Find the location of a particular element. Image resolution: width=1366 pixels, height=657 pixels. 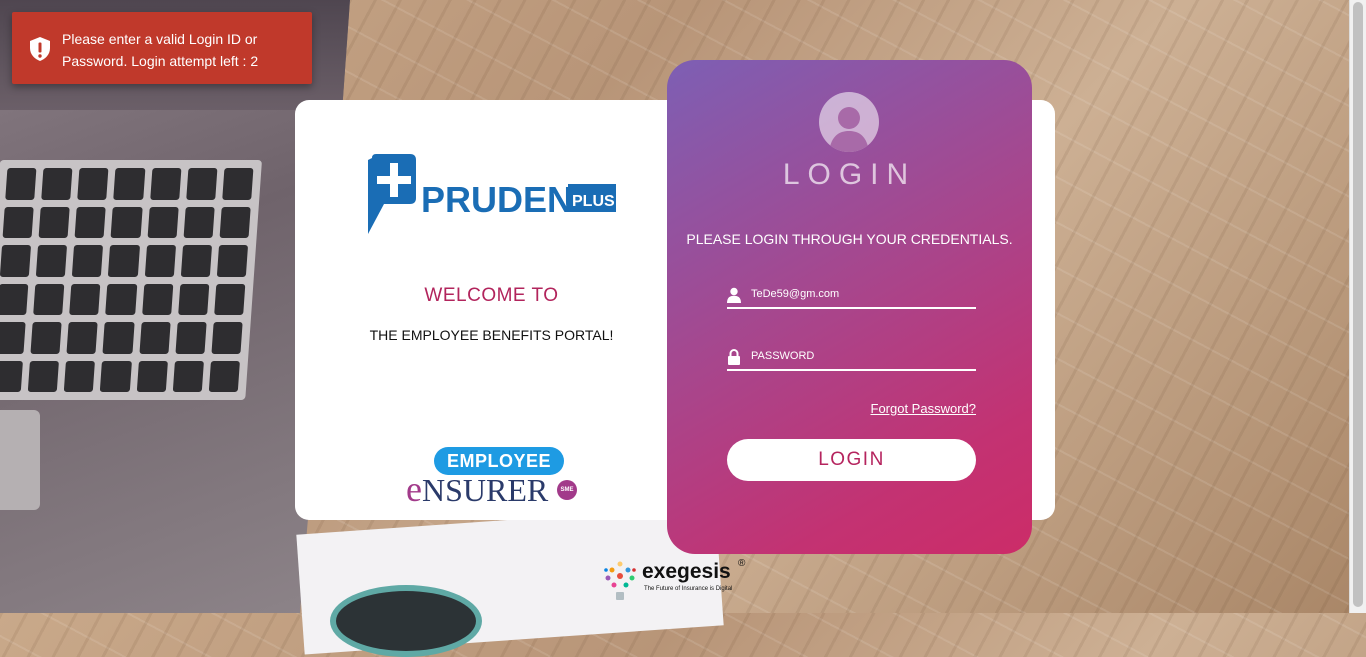

ensurer-logo-e: e is located at coordinates (414, 489).